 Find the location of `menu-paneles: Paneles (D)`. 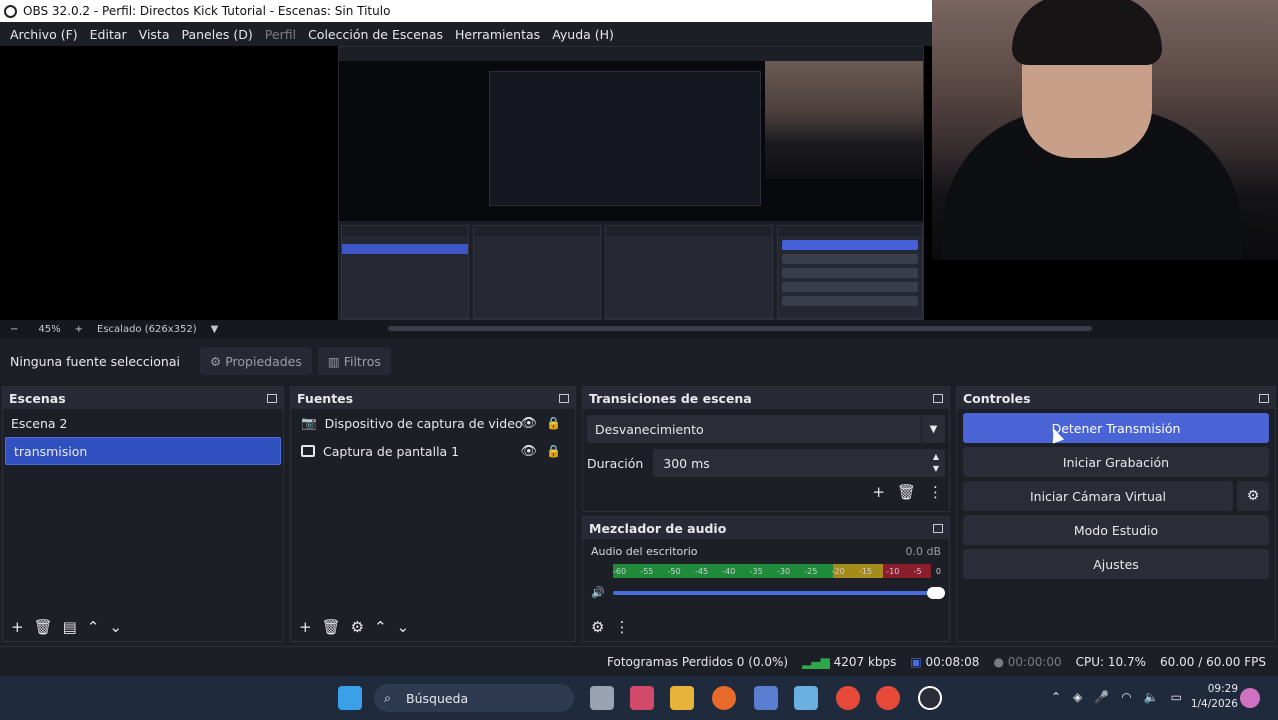

menu-paneles: Paneles (D) is located at coordinates (217, 34).